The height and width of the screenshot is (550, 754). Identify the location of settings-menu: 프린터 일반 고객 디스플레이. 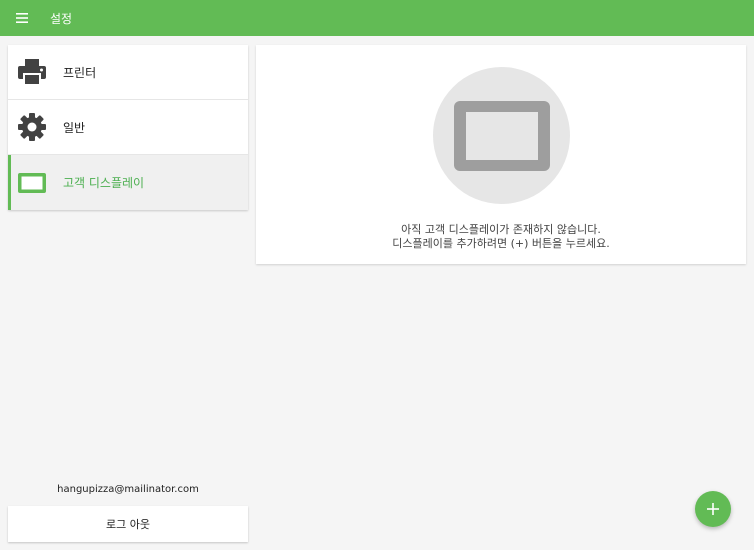
(128, 127).